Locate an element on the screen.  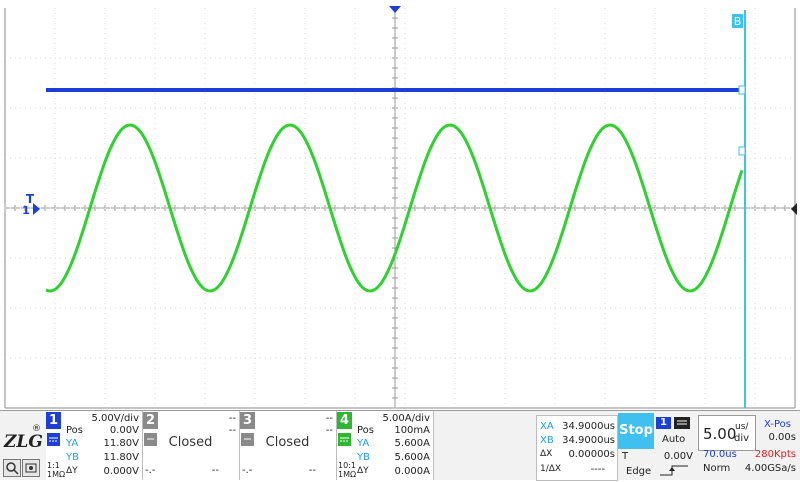
timebase-scale-box: 5.00 us/ div is located at coordinates (727, 433).